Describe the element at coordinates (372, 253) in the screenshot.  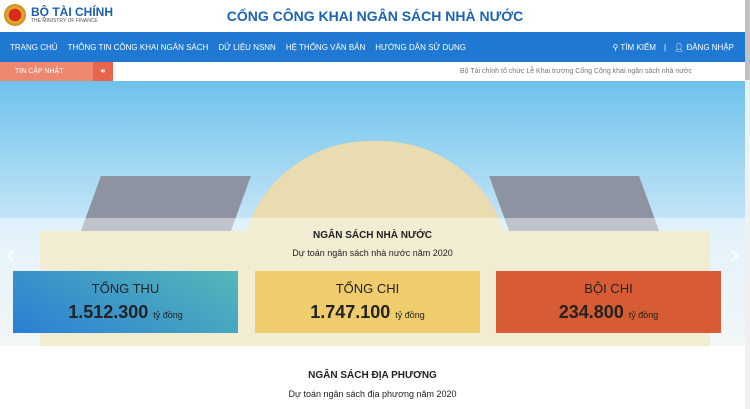
I see `hero-subtitle: Dự toán ngân sách nhà nước năm 2020` at that location.